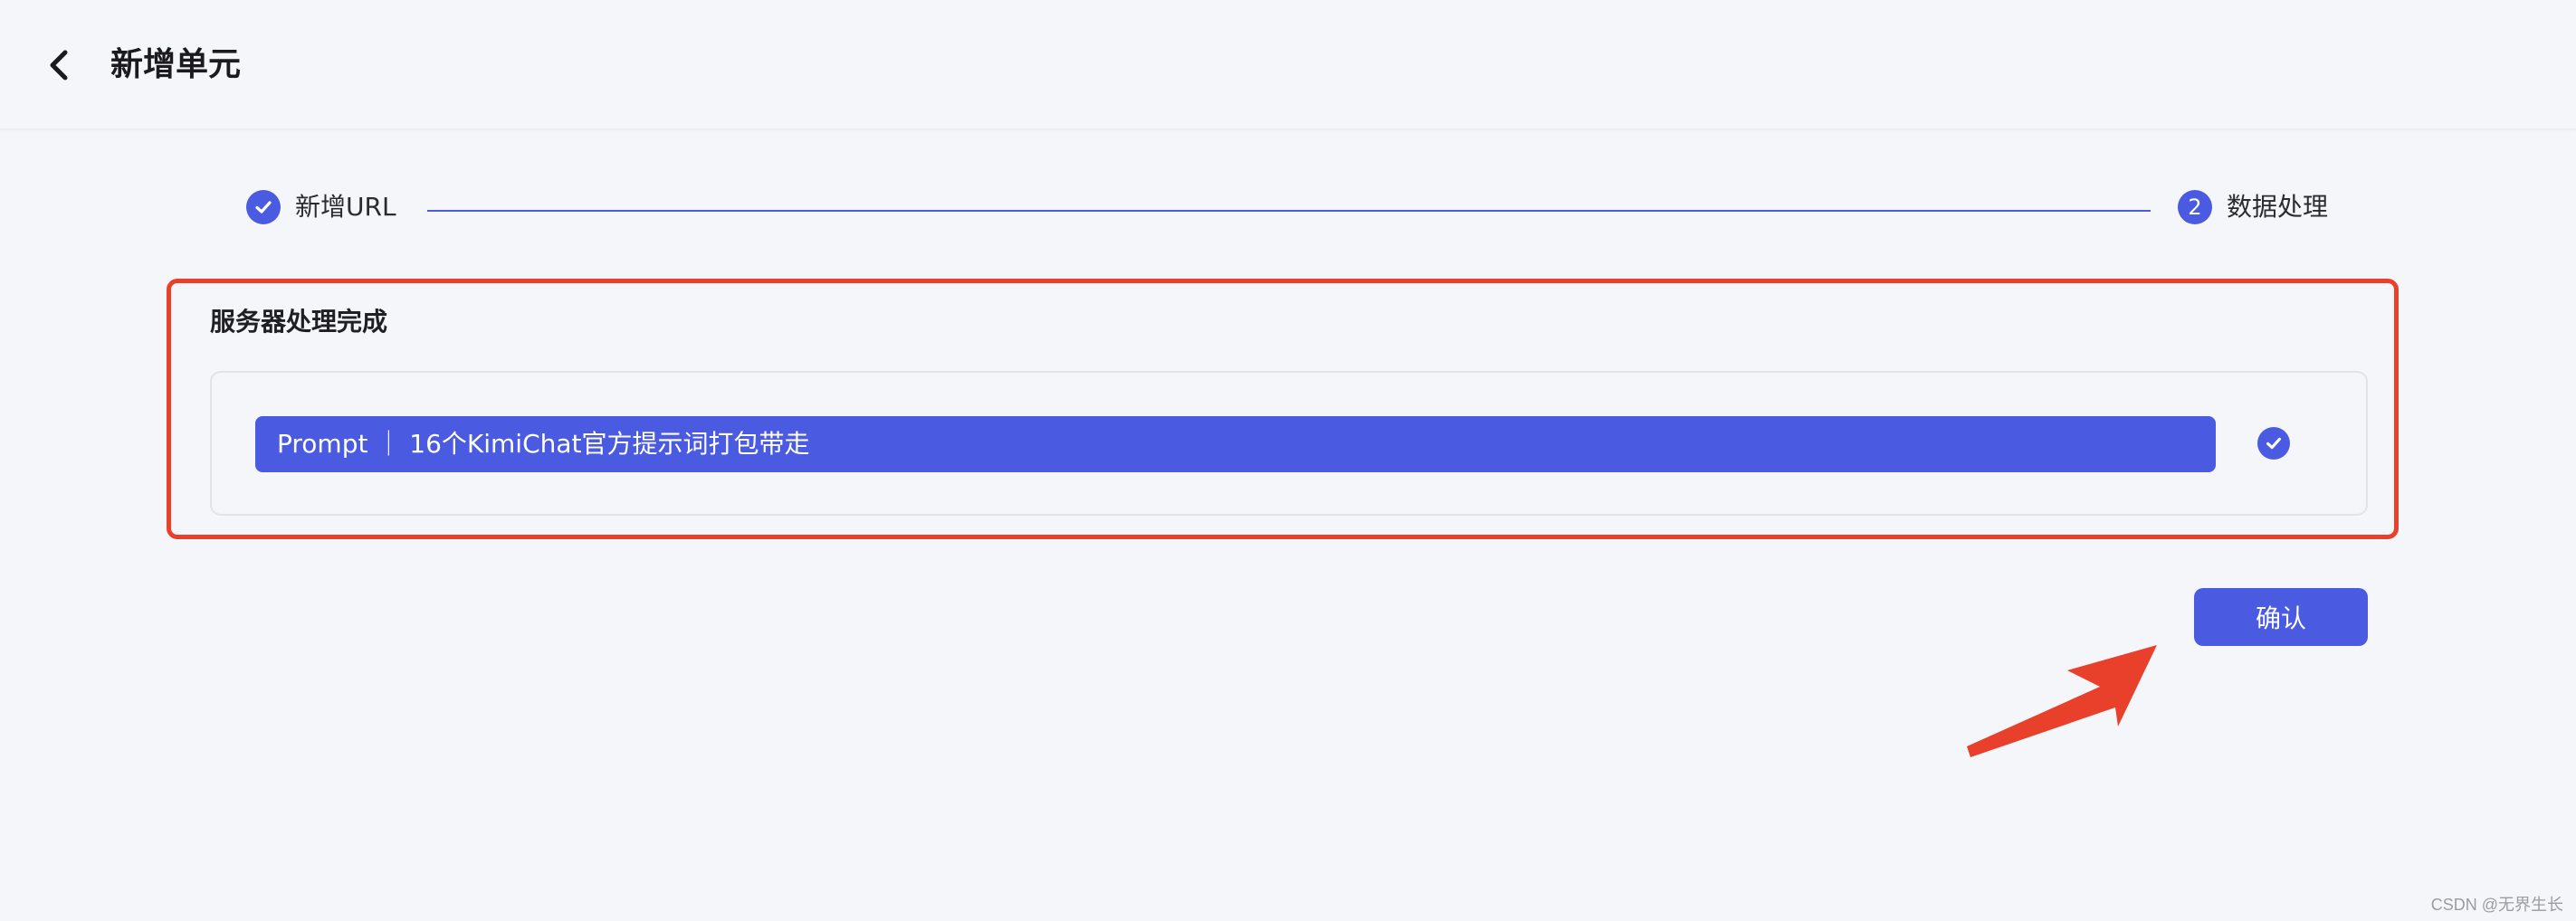 This screenshot has width=2576, height=921. I want to click on back-button, so click(60, 65).